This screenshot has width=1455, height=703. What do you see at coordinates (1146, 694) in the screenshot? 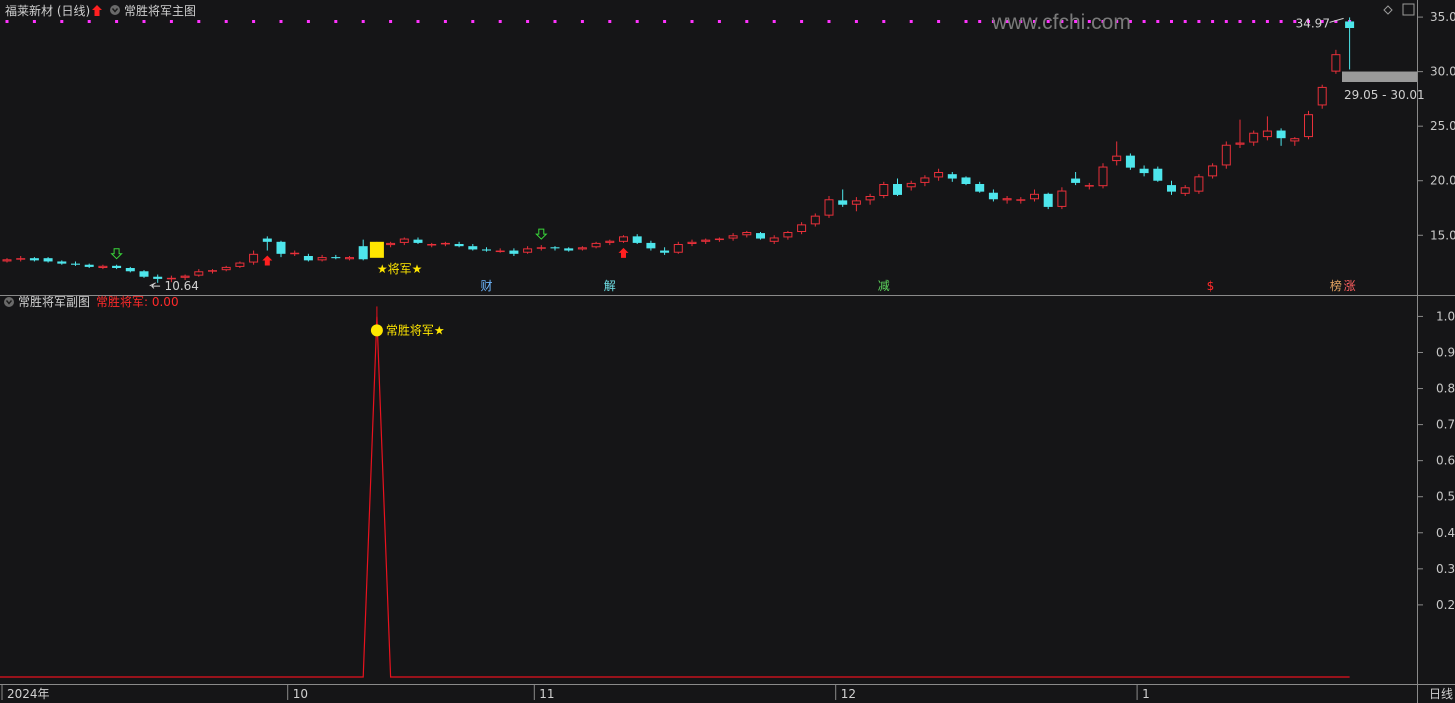
I see `time-tick-label: 1` at bounding box center [1146, 694].